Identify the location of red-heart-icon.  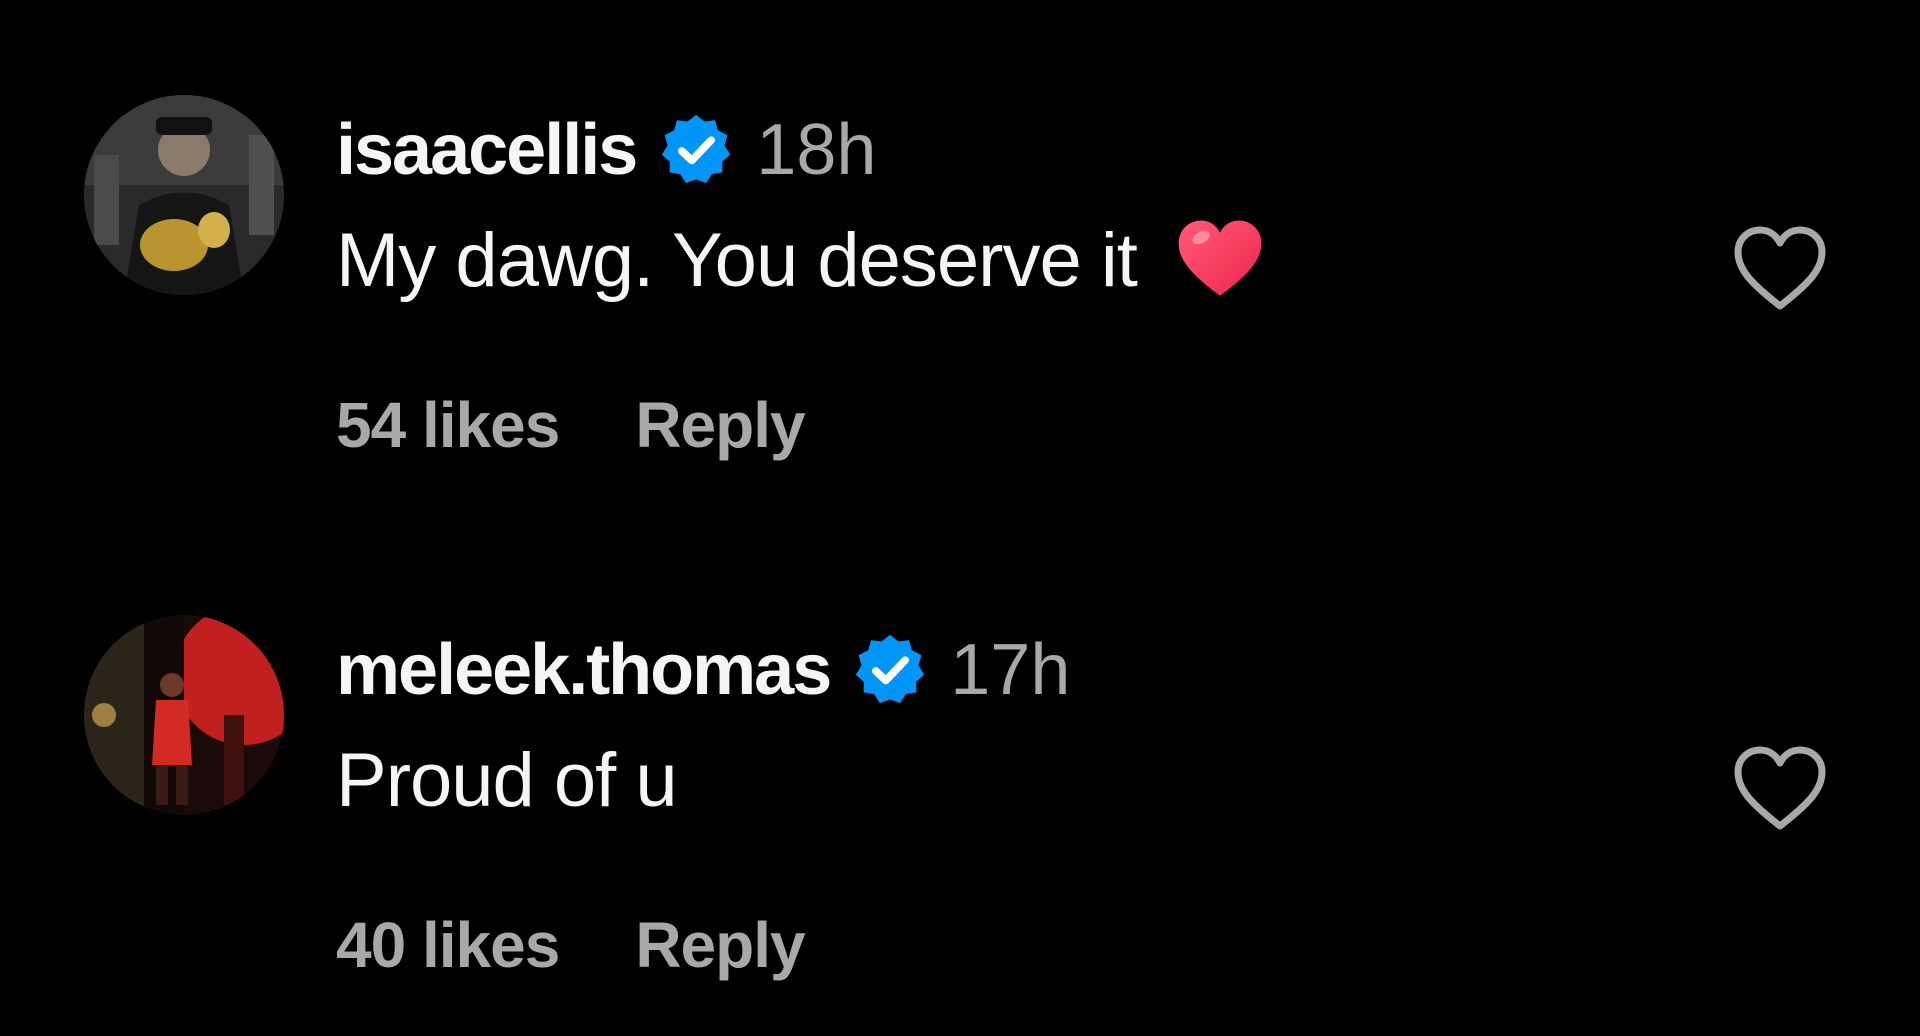
(1220, 260).